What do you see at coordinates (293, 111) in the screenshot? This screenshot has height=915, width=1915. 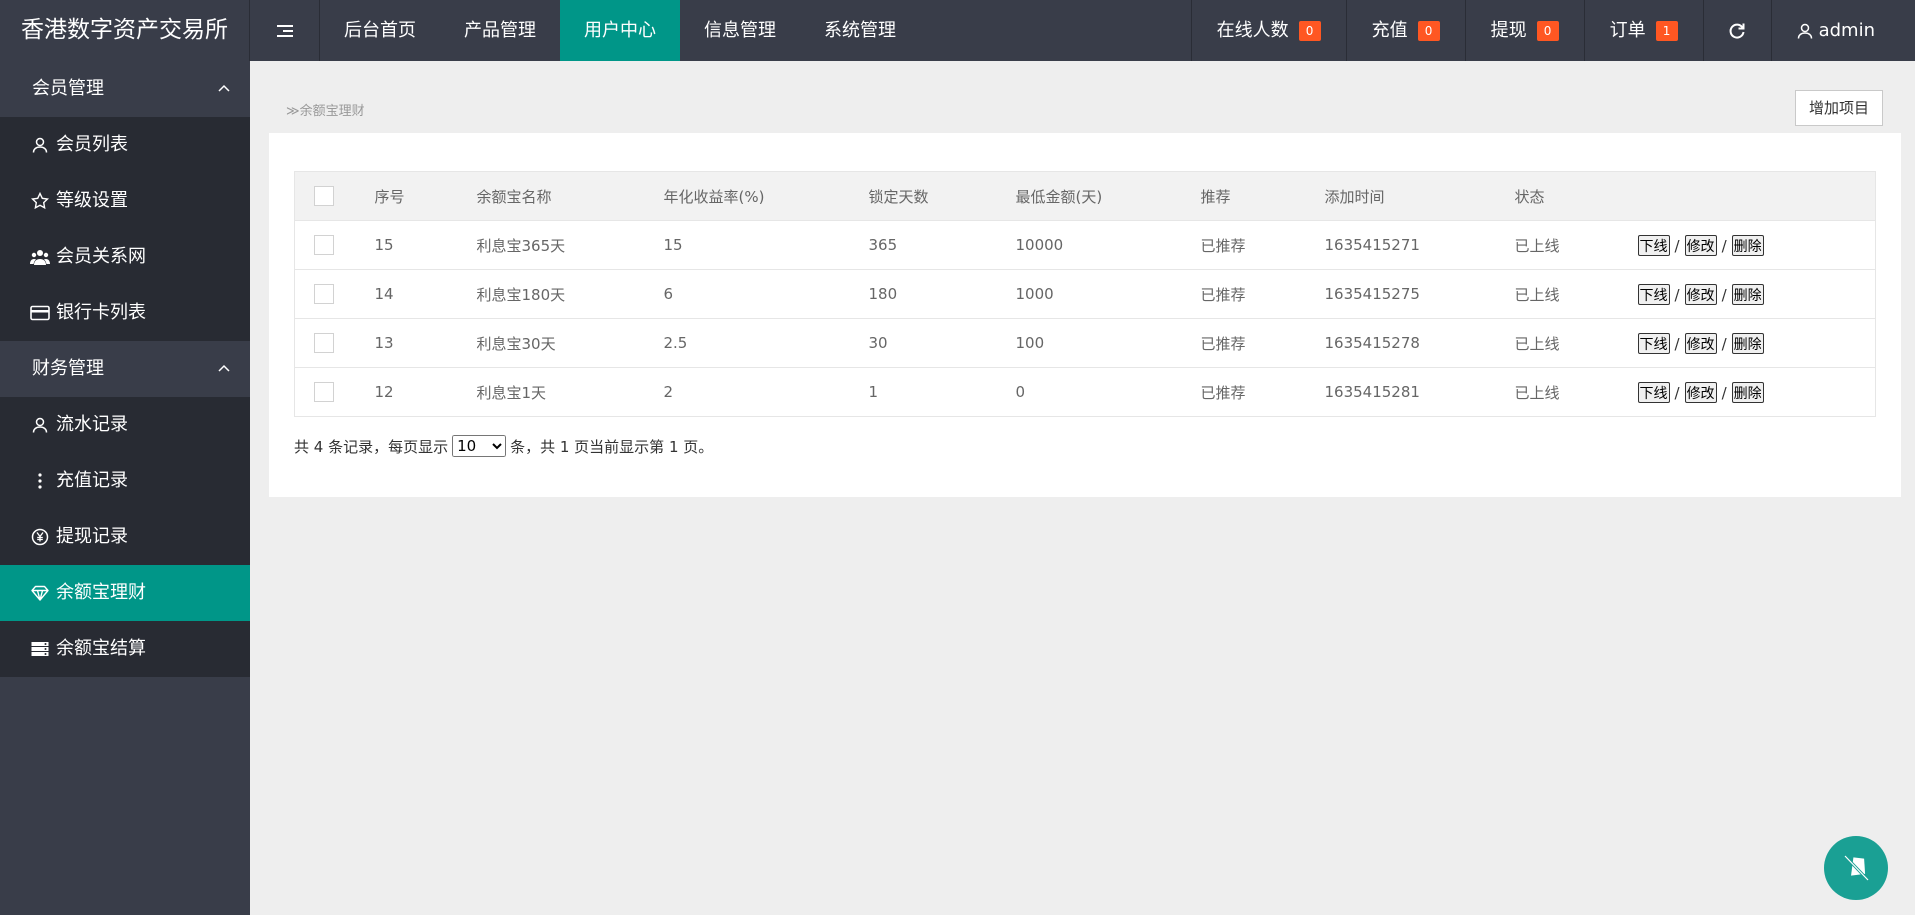 I see `double-chevron-icon: ≫` at bounding box center [293, 111].